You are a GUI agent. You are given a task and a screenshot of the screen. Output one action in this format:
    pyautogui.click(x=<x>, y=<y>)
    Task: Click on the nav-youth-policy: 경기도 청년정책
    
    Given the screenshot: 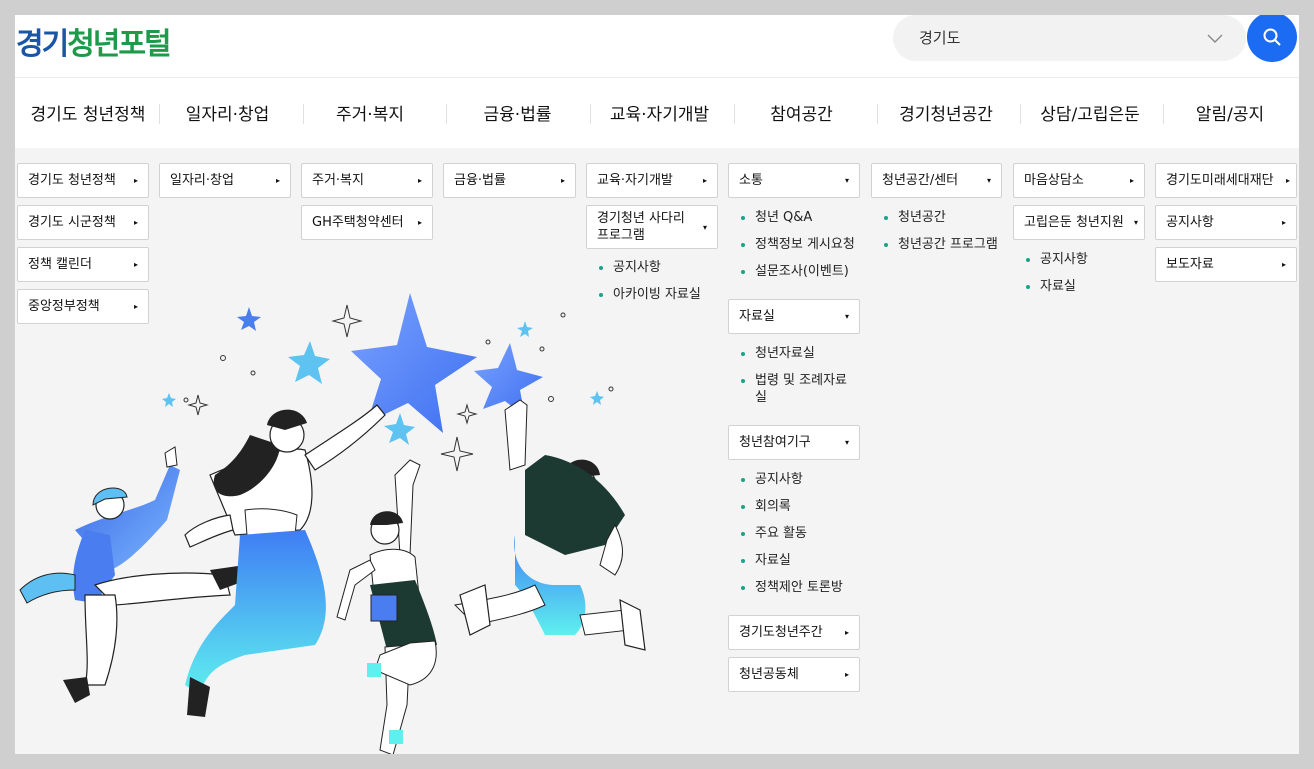 What is the action you would take?
    pyautogui.click(x=88, y=113)
    